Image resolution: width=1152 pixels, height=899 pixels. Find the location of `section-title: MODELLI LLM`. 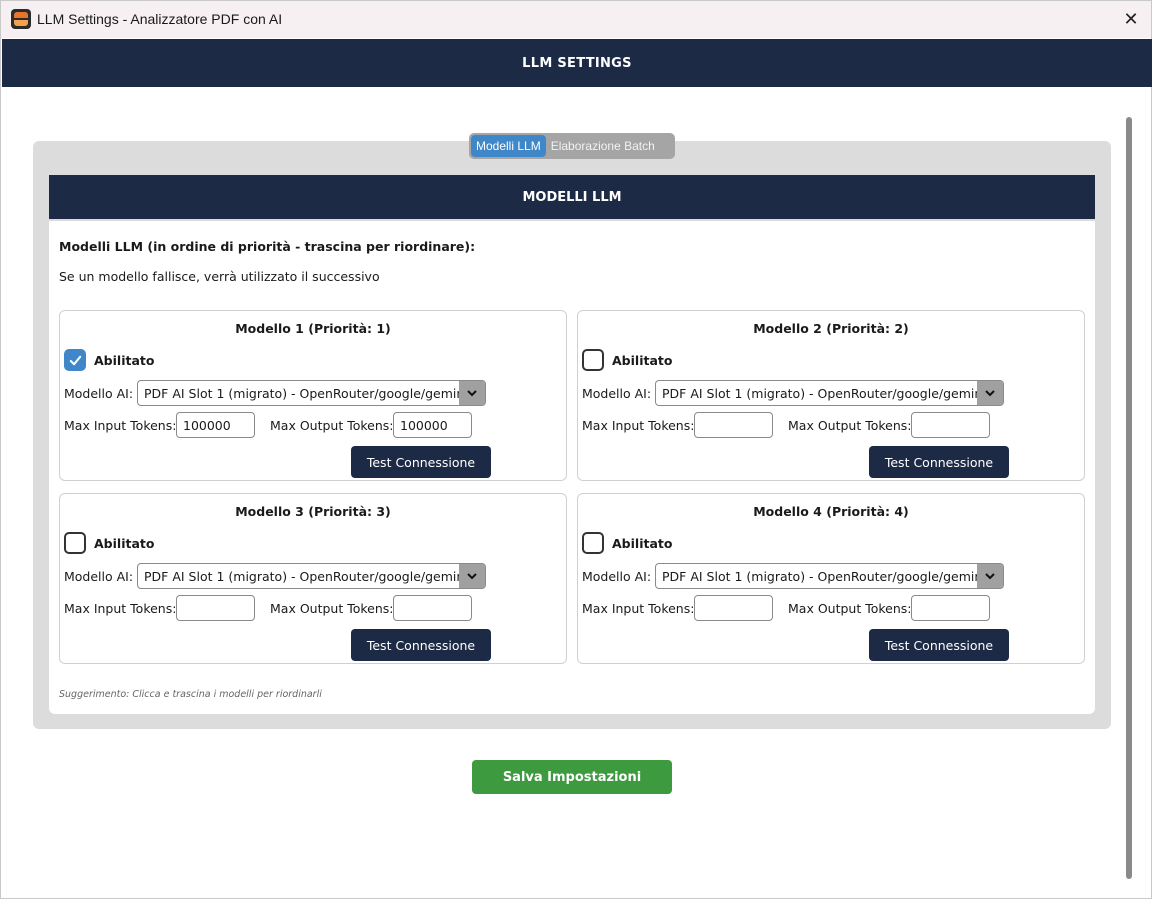

section-title: MODELLI LLM is located at coordinates (572, 197).